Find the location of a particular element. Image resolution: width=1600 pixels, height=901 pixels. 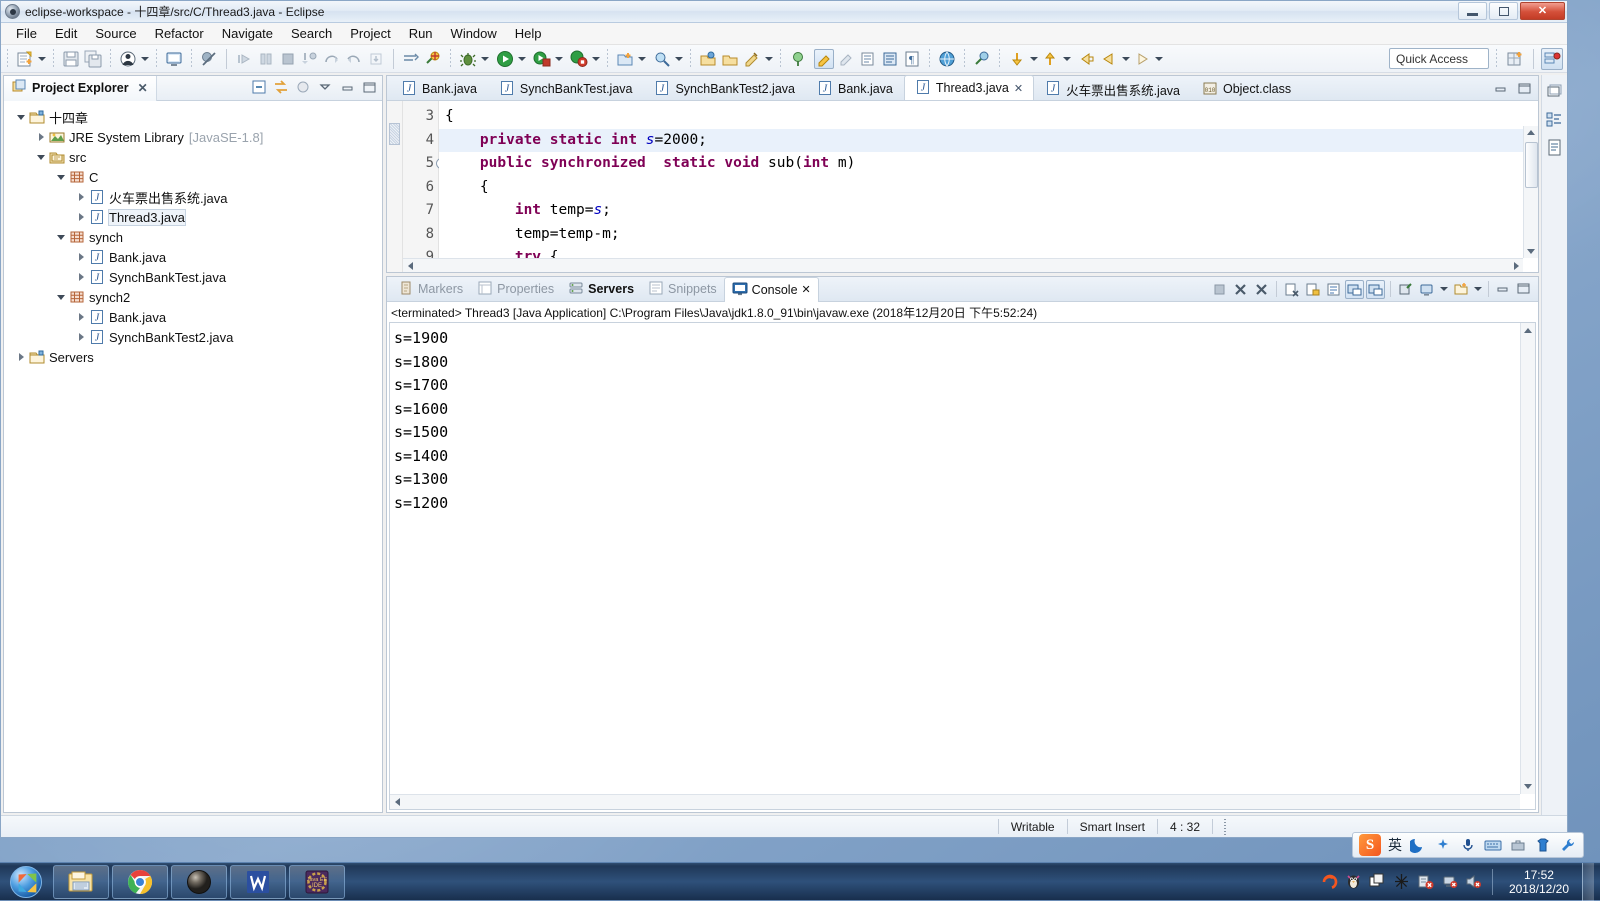

menu-navigate: Navigate is located at coordinates (247, 33).